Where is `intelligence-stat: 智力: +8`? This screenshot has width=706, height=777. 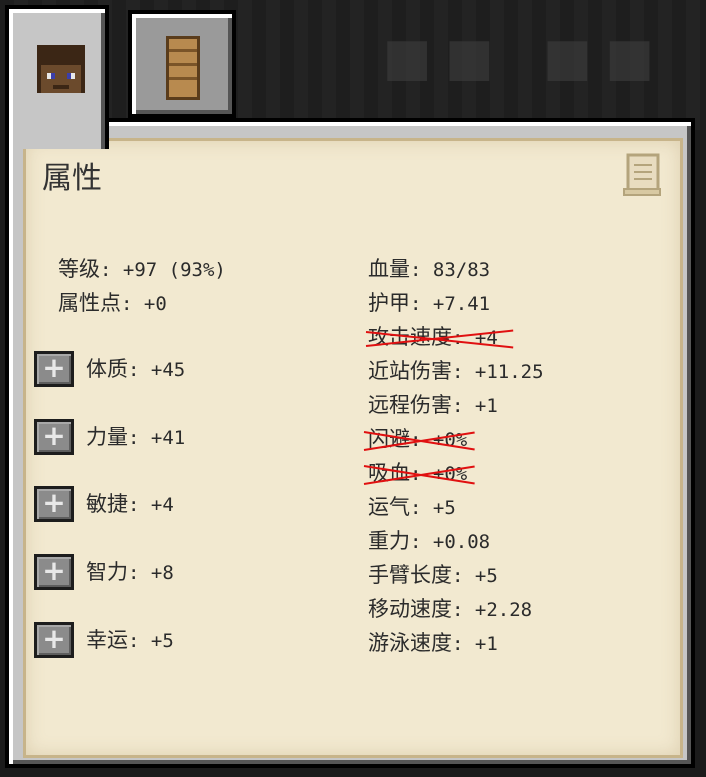
intelligence-stat: 智力: +8 is located at coordinates (130, 572).